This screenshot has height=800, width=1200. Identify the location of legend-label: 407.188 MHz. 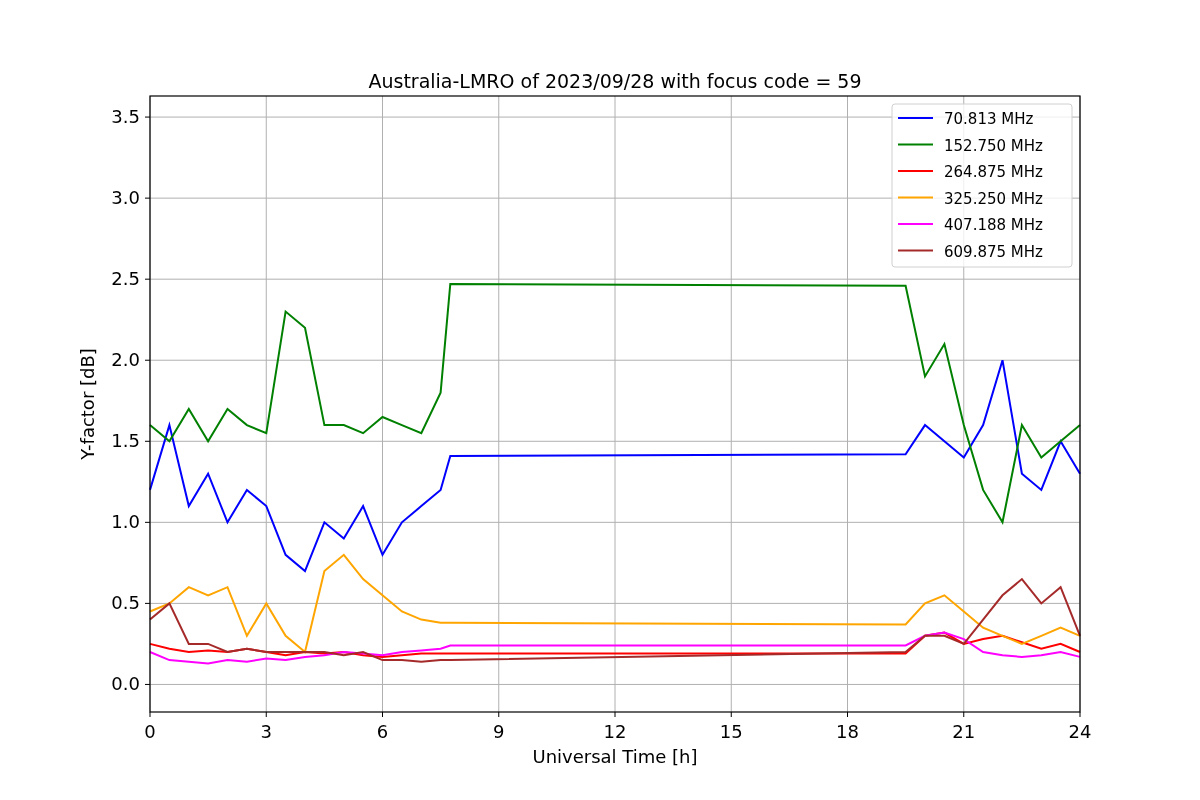
(993, 225).